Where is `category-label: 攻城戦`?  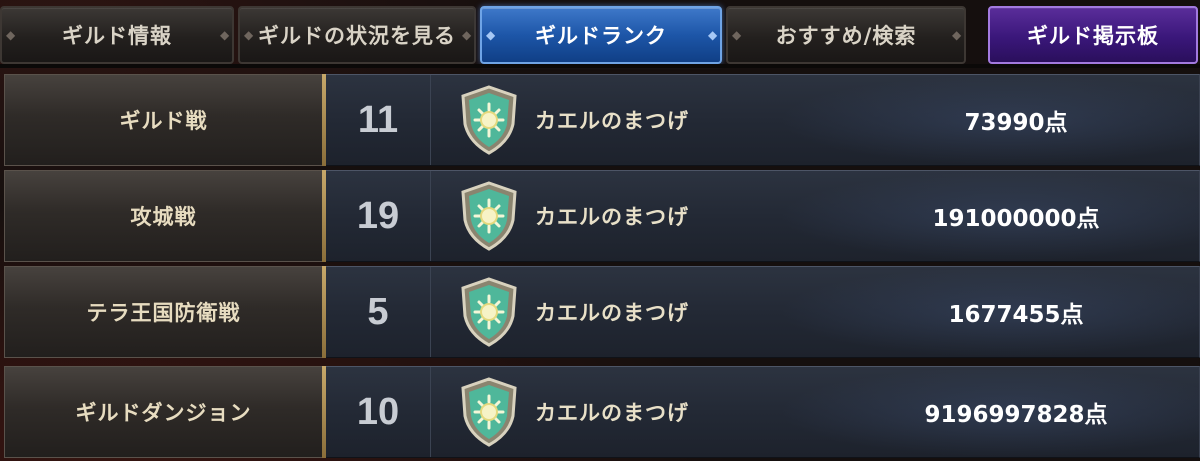
category-label: 攻城戦 is located at coordinates (163, 216).